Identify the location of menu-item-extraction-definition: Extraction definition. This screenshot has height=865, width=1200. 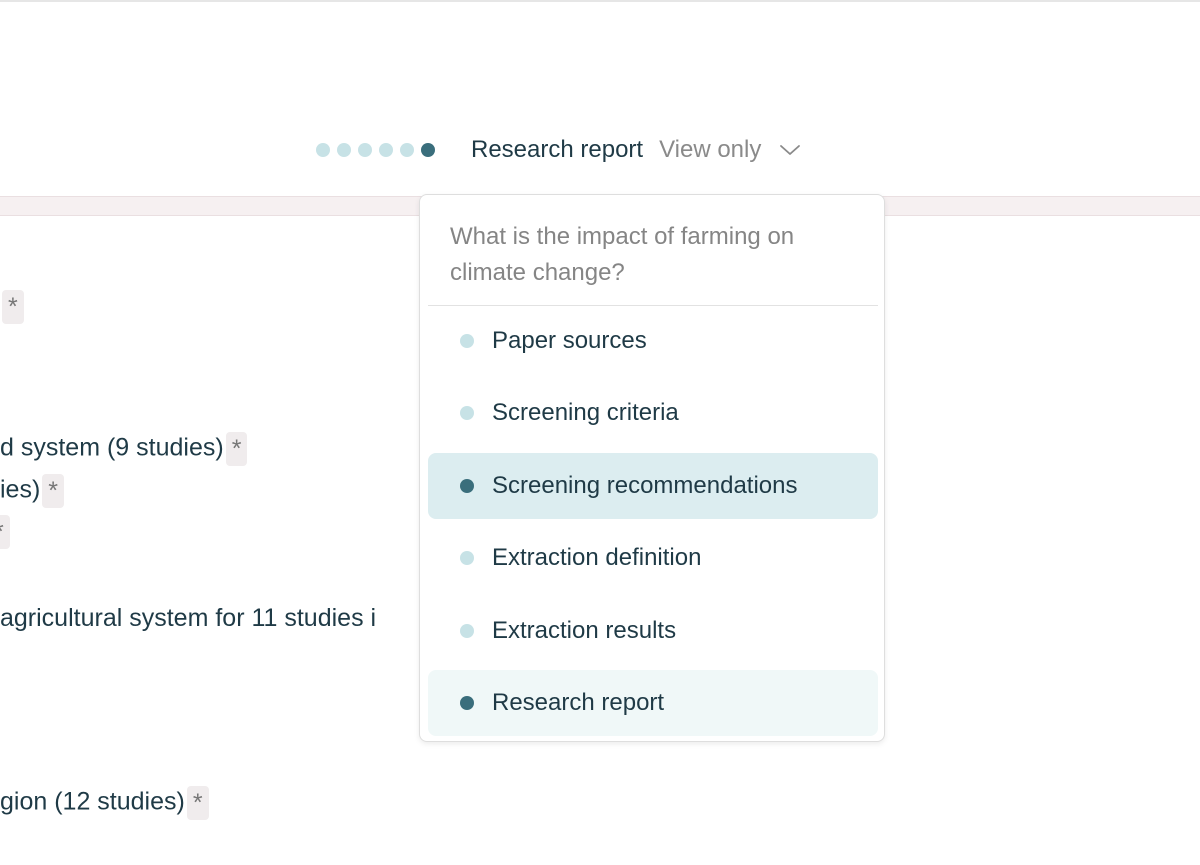
(653, 558).